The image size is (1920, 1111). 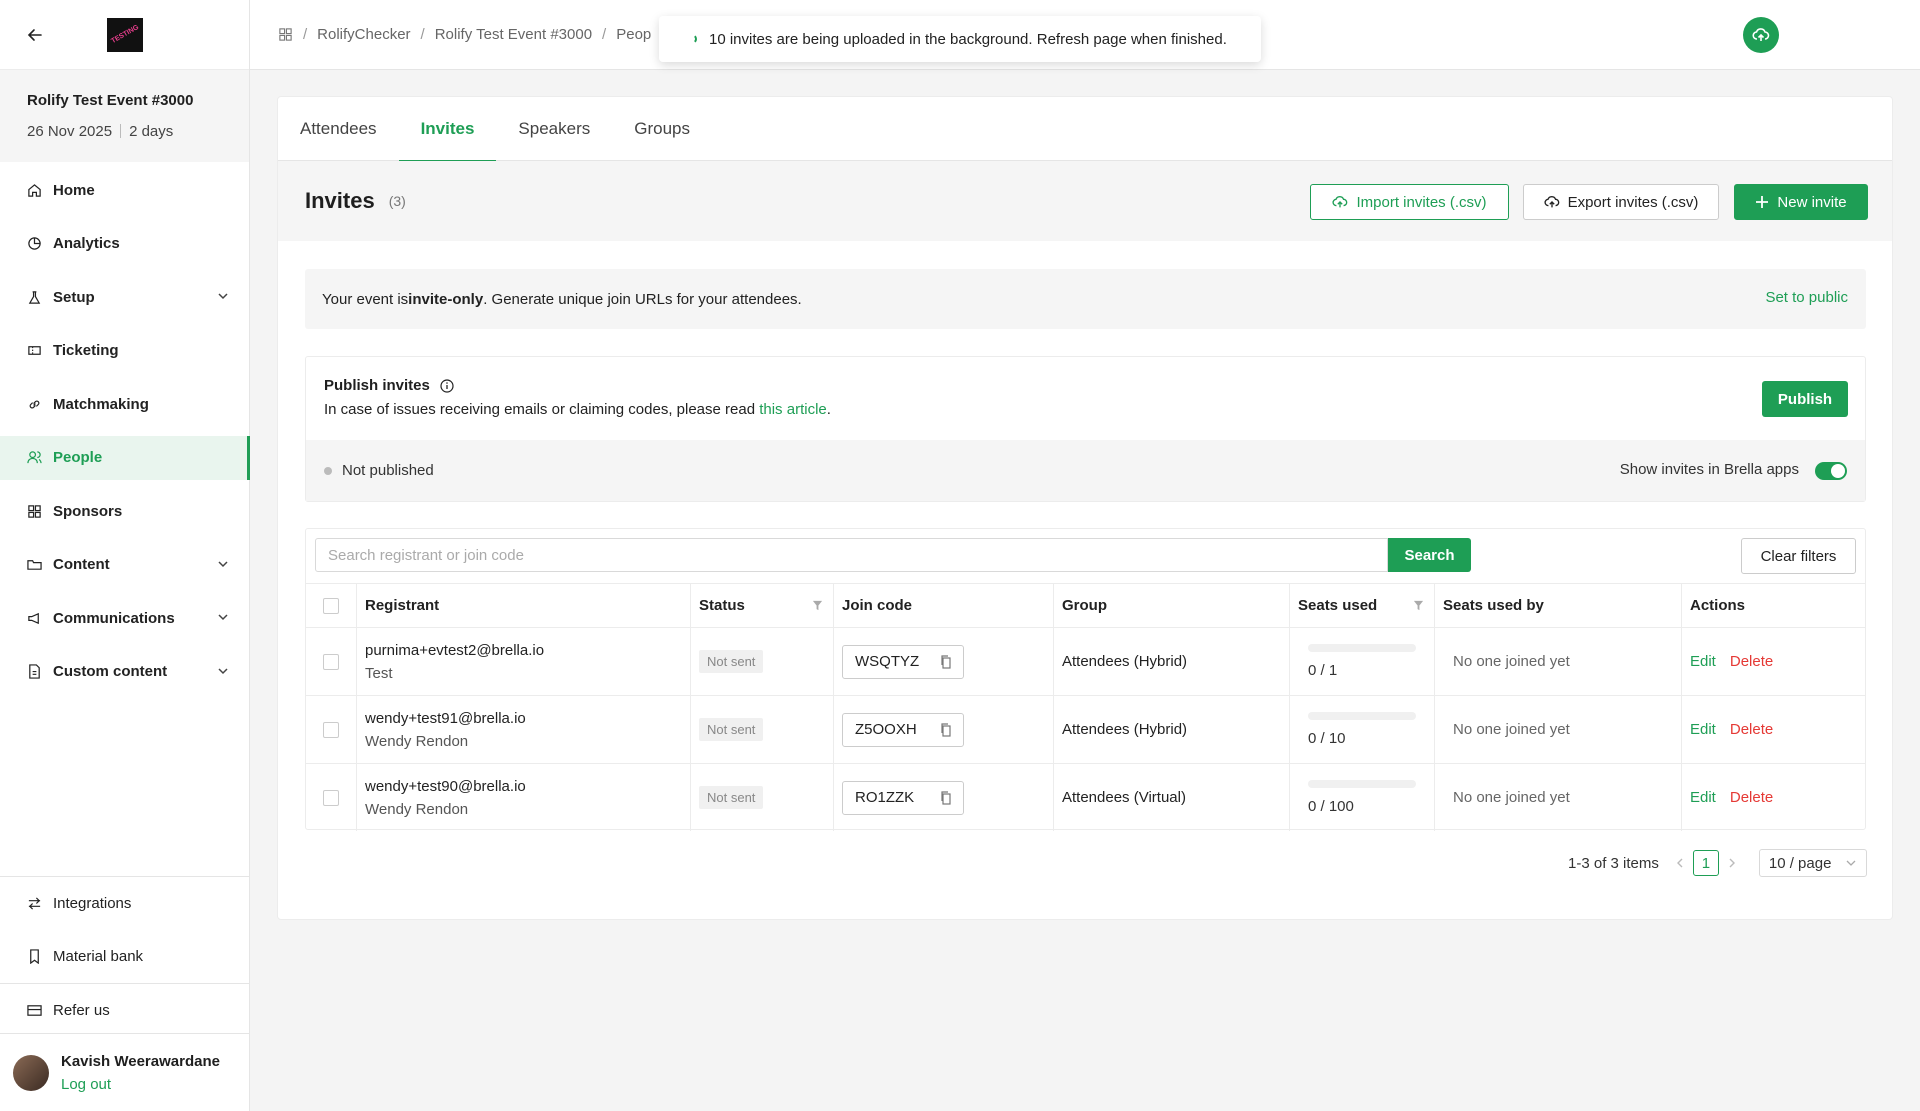 I want to click on upload-status-button, so click(x=1761, y=35).